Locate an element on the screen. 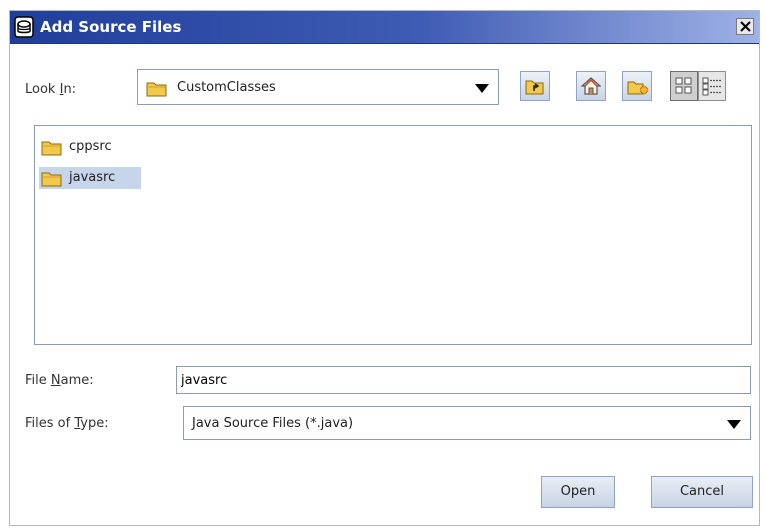 The image size is (766, 531). files-of-type-label-suffix: ype: is located at coordinates (94, 423).